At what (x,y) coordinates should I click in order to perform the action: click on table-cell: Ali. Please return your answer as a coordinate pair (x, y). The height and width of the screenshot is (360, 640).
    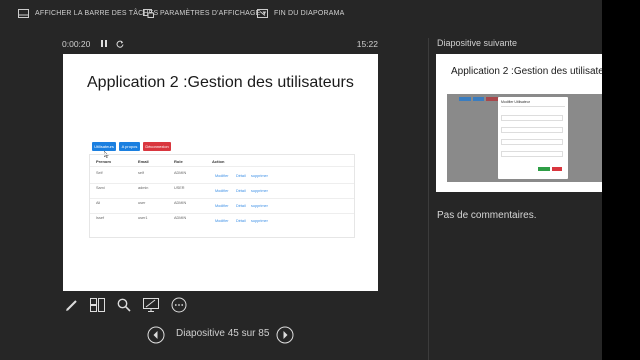
    Looking at the image, I should click on (98, 203).